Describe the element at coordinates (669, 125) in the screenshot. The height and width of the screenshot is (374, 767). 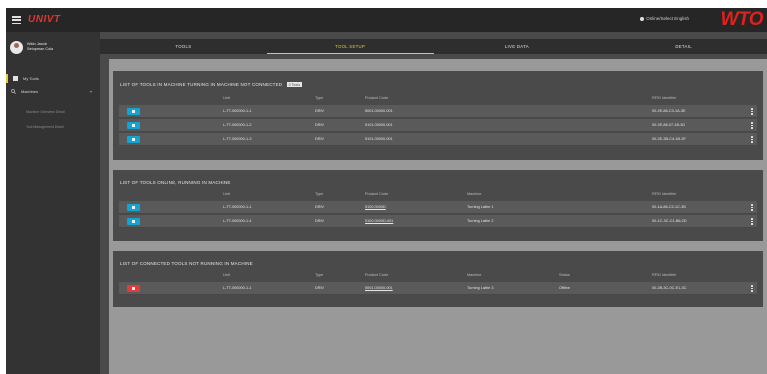
I see `cell-rfid: 00-2E-88-07-1B-3D` at that location.